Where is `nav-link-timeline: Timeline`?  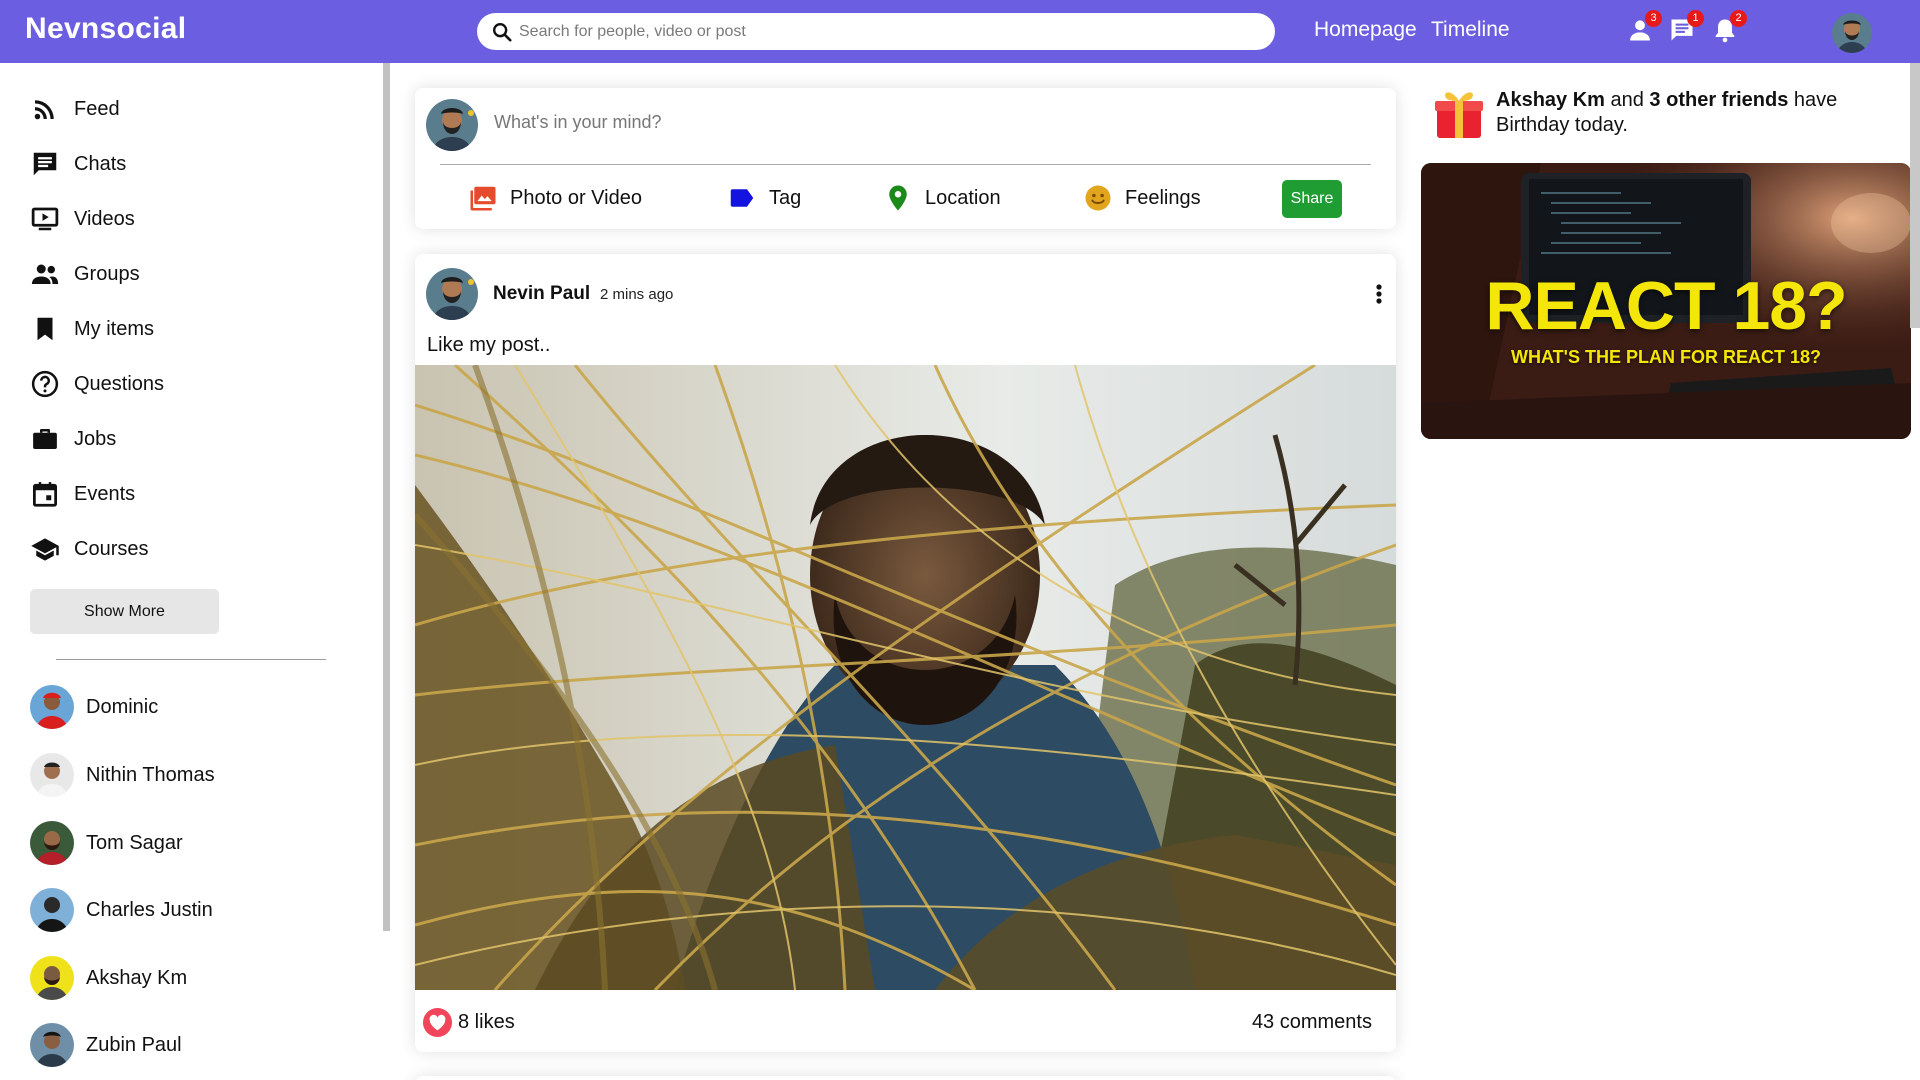
nav-link-timeline: Timeline is located at coordinates (1470, 30).